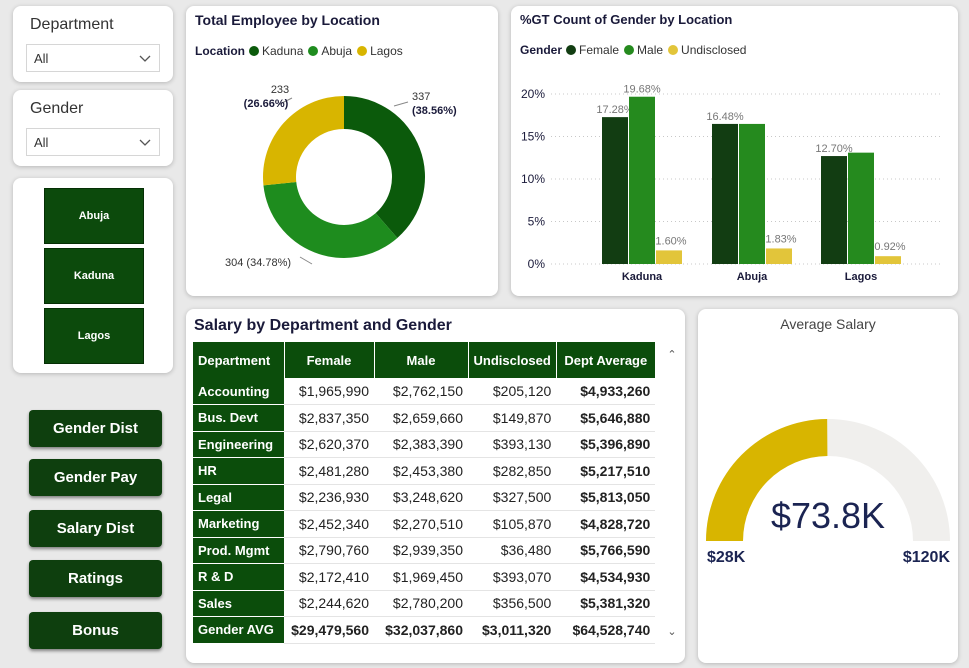 The width and height of the screenshot is (969, 668). Describe the element at coordinates (672, 354) in the screenshot. I see `scroll-up-icon: ⌃` at that location.